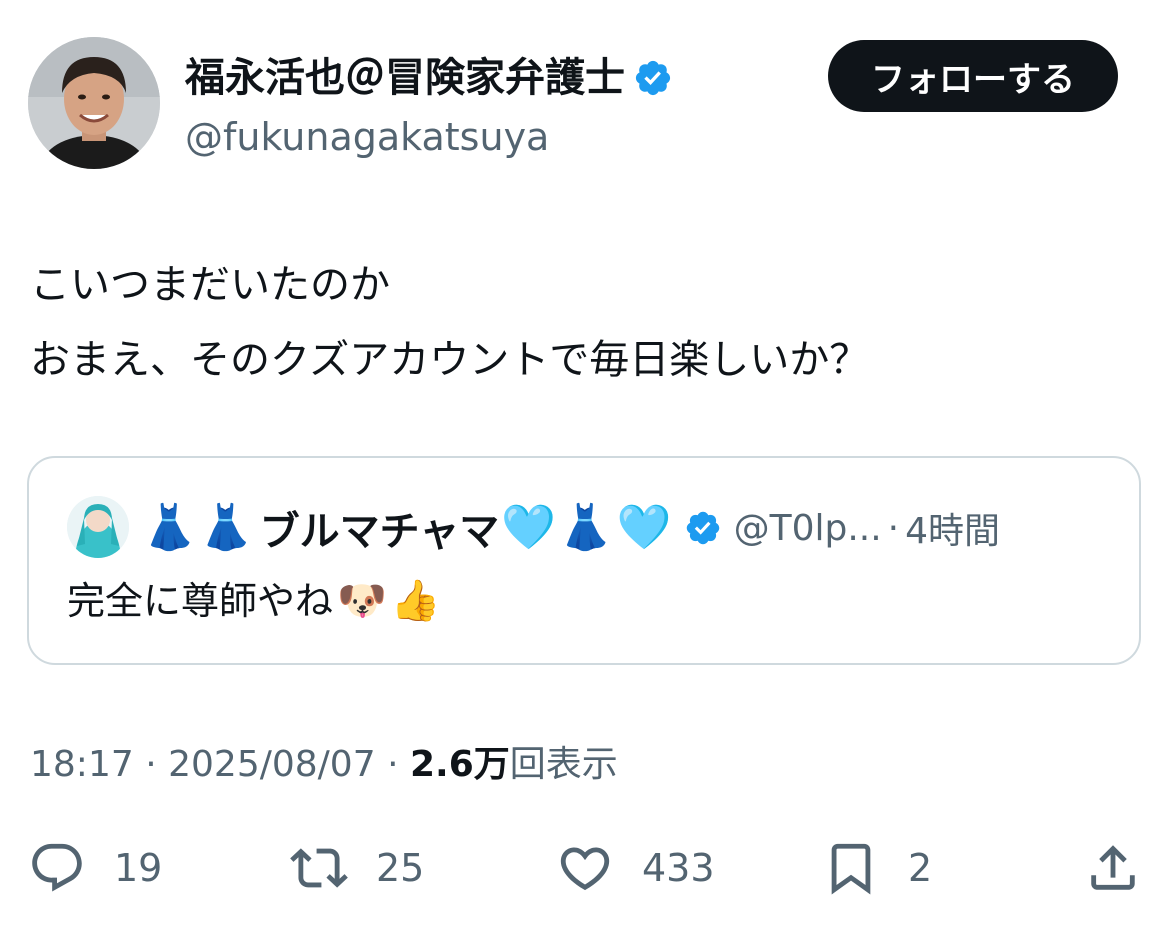  Describe the element at coordinates (357, 868) in the screenshot. I see `retweet-button: 25` at that location.